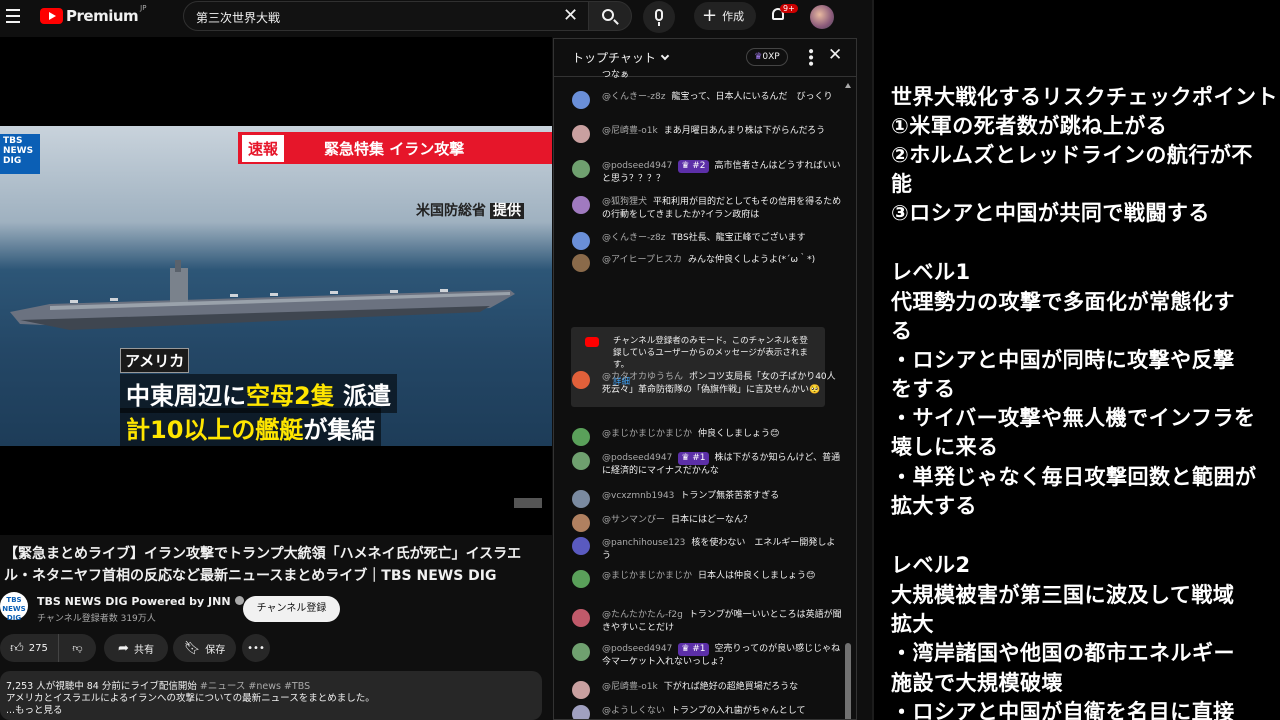  What do you see at coordinates (77, 648) in the screenshot?
I see `dislike-button: 👎︎` at bounding box center [77, 648].